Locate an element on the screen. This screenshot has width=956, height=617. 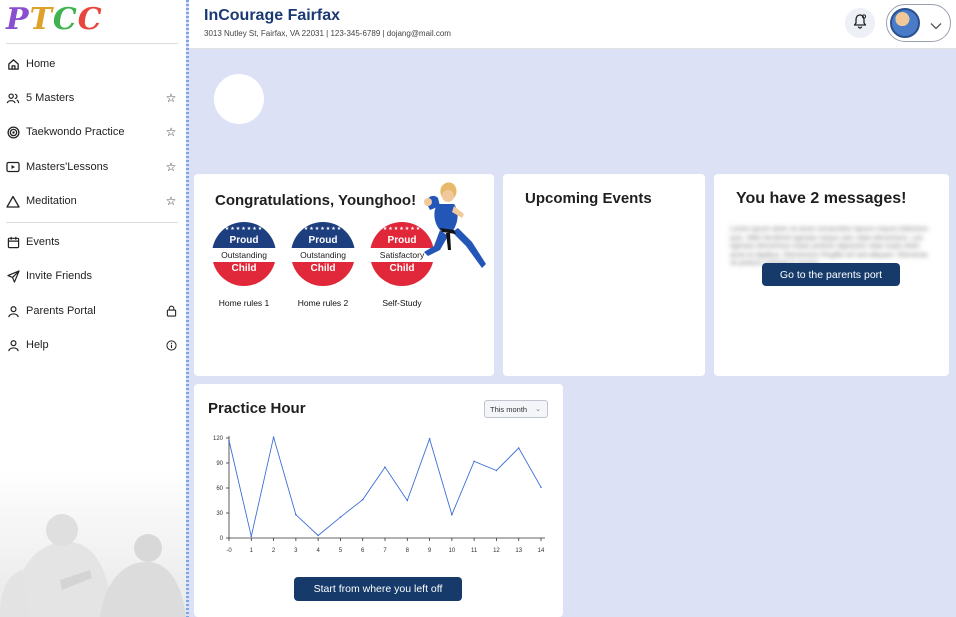
x-tick-label: 11 is located at coordinates (474, 551).